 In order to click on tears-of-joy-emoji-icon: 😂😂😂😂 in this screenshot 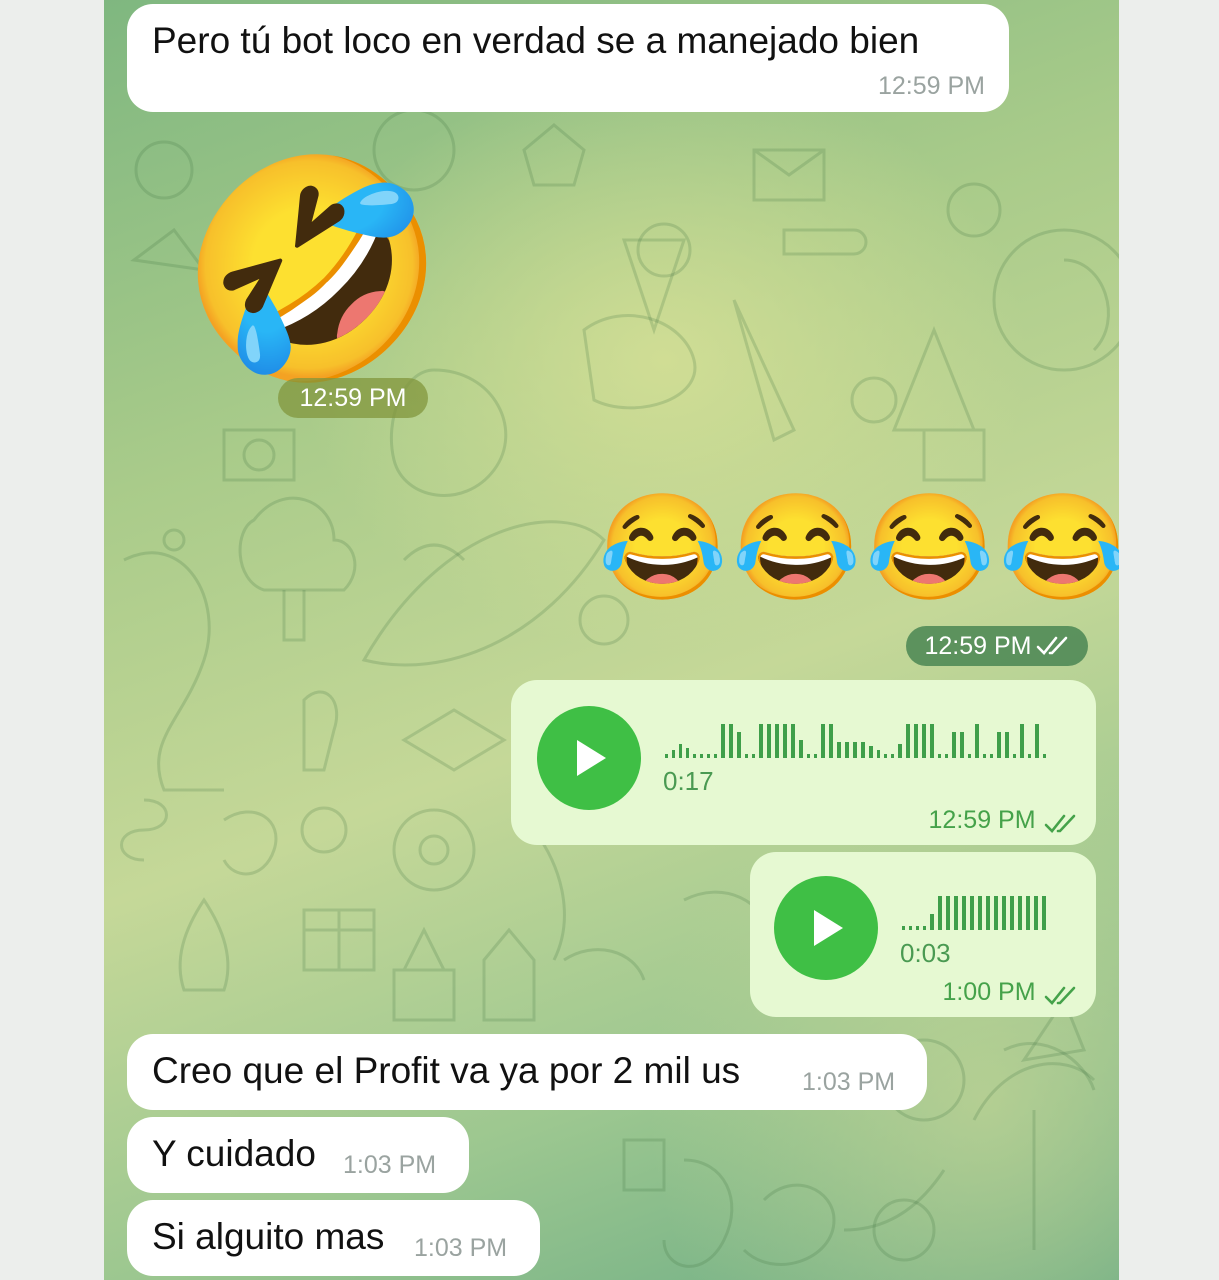, I will do `click(858, 548)`.